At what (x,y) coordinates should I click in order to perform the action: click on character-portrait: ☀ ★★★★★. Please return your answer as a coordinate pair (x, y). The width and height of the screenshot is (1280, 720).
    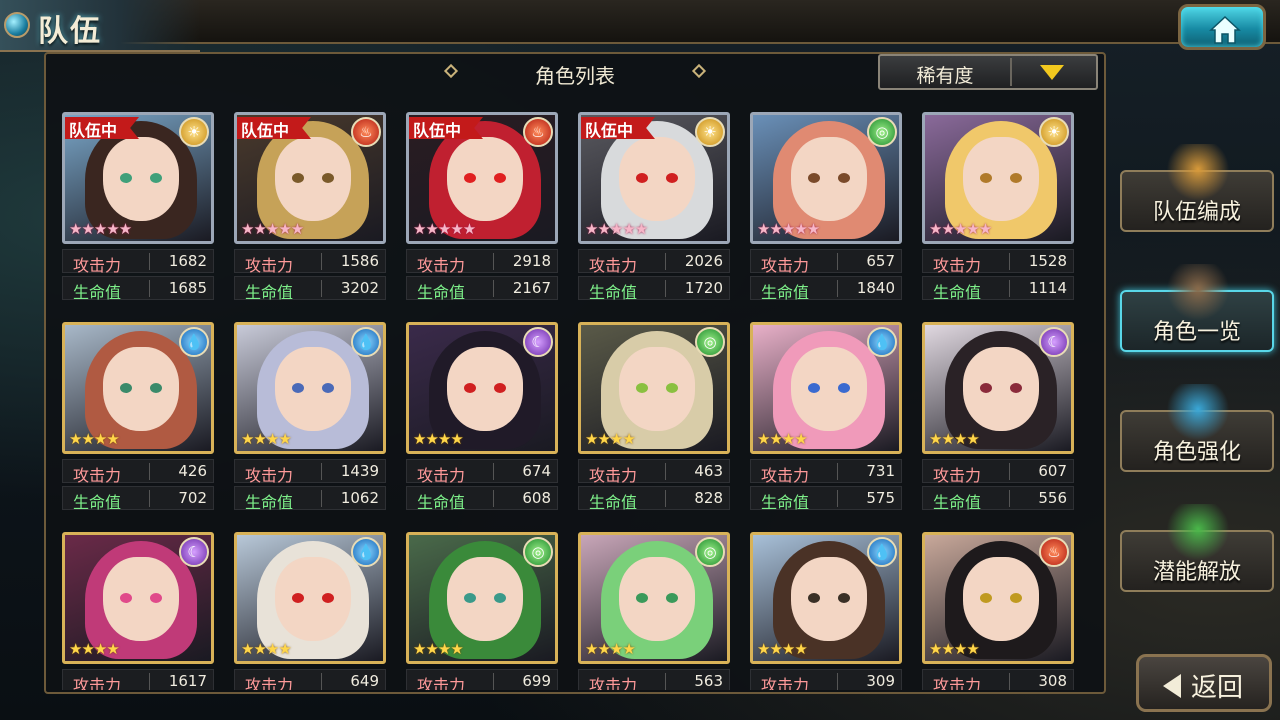
    Looking at the image, I should click on (998, 178).